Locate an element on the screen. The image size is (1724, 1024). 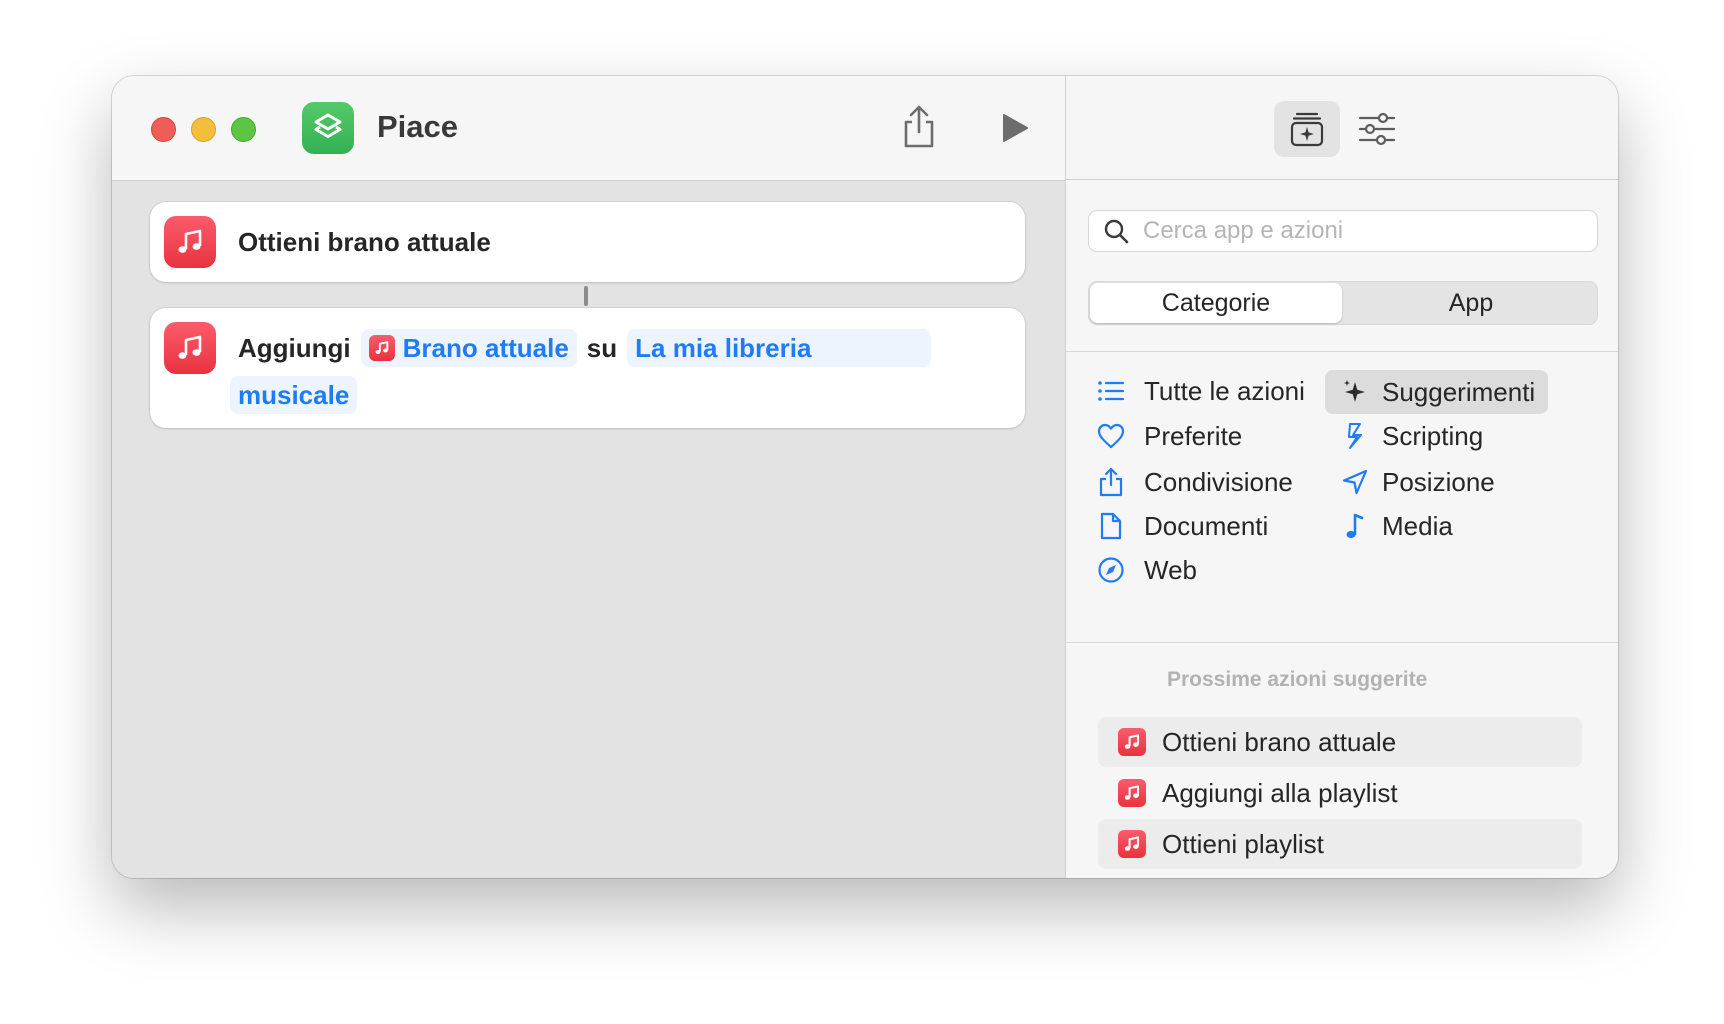
scripting-icon is located at coordinates (1355, 436).